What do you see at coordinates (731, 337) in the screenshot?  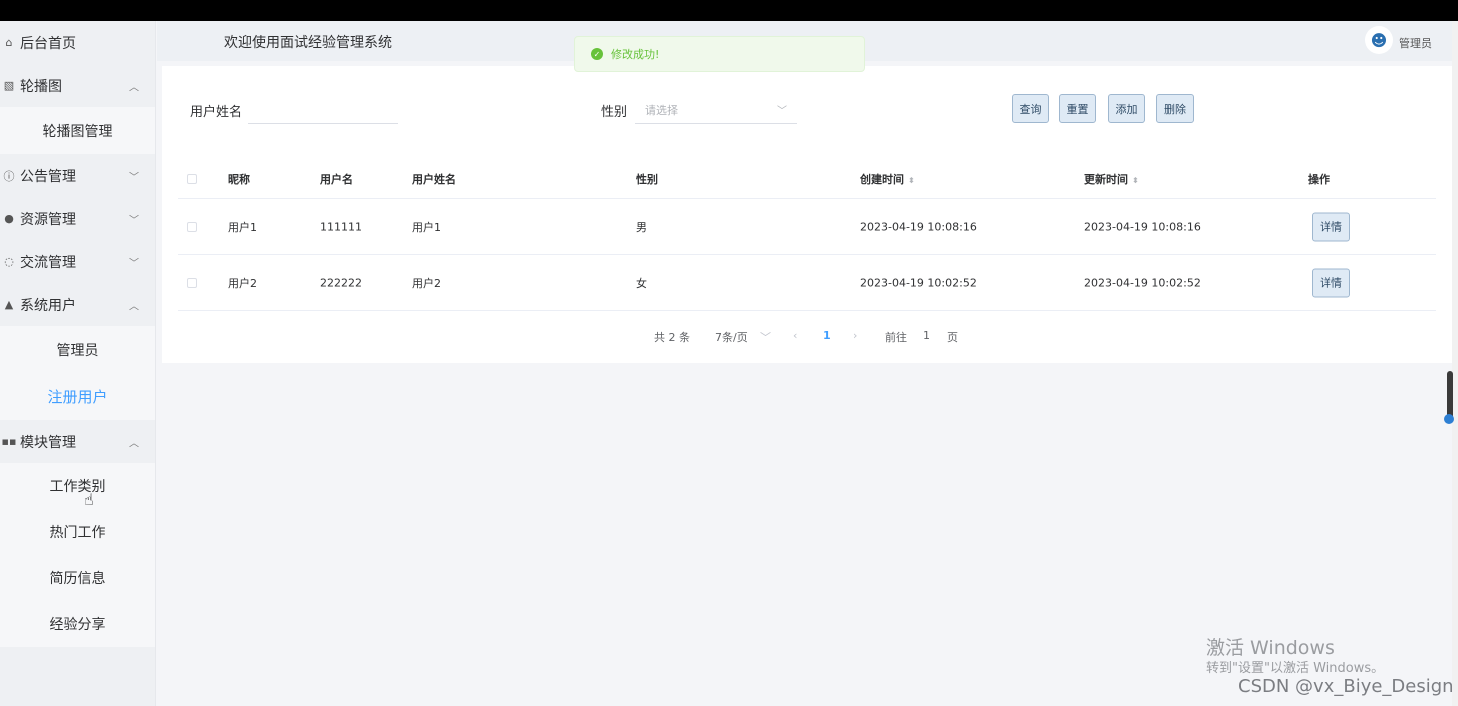 I see `pager-size: 7条/页` at bounding box center [731, 337].